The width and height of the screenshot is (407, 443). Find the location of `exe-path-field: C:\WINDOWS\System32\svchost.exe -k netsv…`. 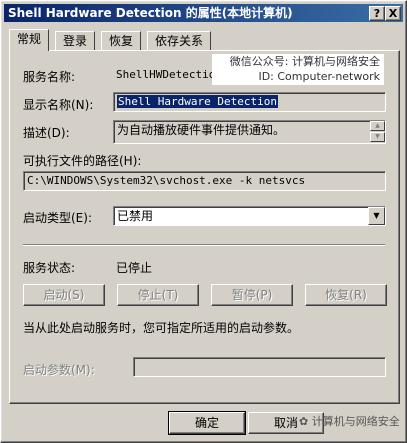

exe-path-field: C:\WINDOWS\System32\svchost.exe -k netsv… is located at coordinates (204, 181).